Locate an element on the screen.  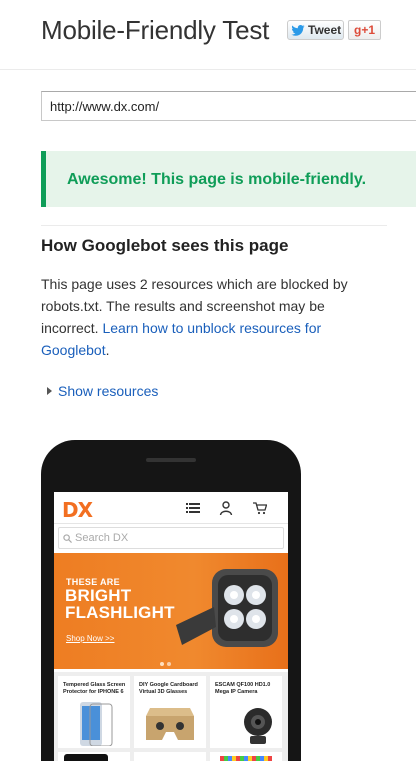
gplus-button: g+1 is located at coordinates (364, 30).